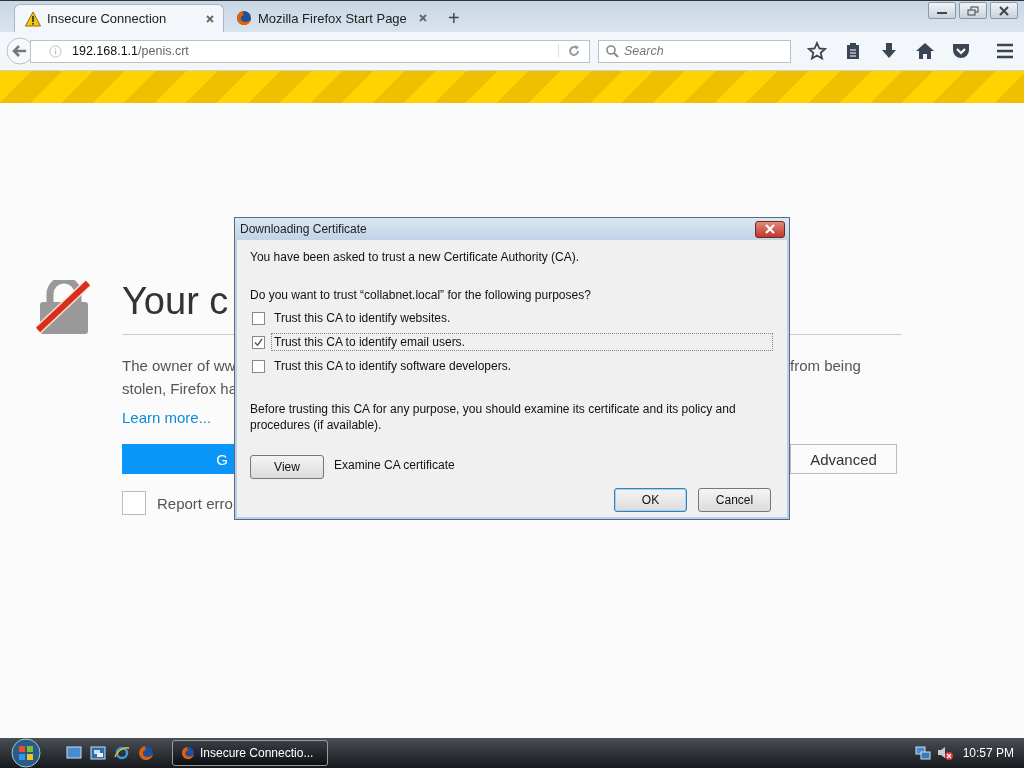 This screenshot has height=768, width=1024. What do you see at coordinates (493, 417) in the screenshot?
I see `dialog-note: Before trusting this CA for any purpose, you should examine its certificate and its policy and procedures (if available).` at bounding box center [493, 417].